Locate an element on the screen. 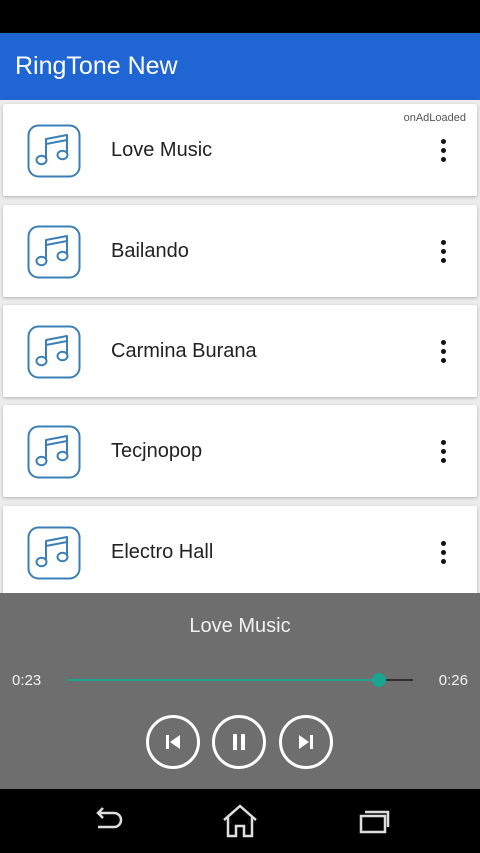 This screenshot has width=480, height=853. song-card: Electro Hall is located at coordinates (240, 549).